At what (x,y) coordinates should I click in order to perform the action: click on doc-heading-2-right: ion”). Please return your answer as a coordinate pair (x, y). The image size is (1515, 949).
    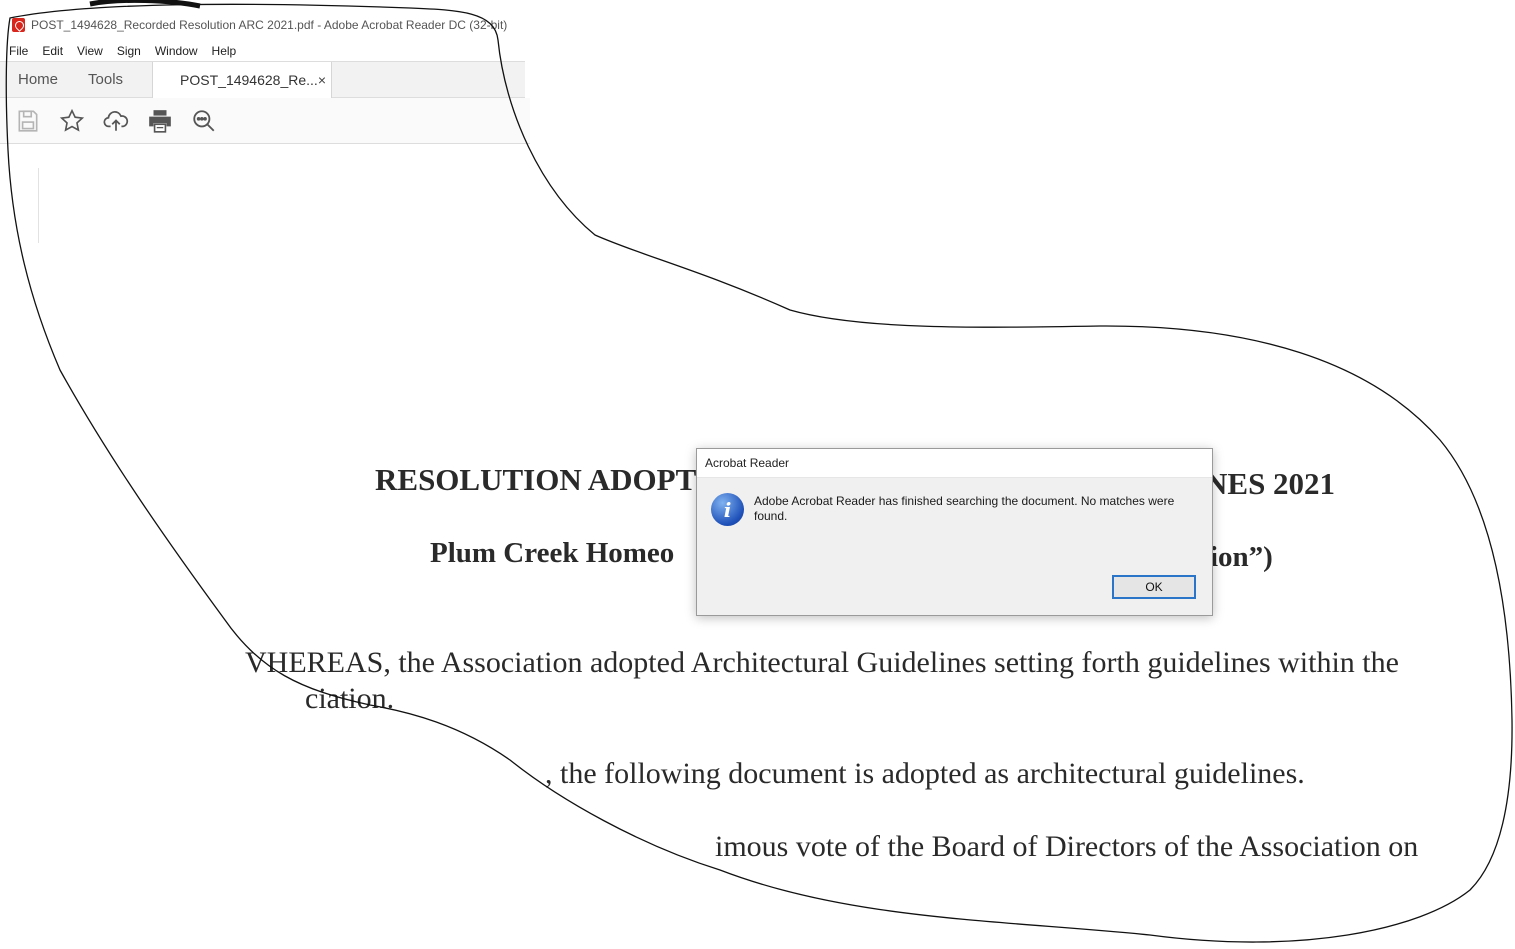
    Looking at the image, I should click on (1241, 557).